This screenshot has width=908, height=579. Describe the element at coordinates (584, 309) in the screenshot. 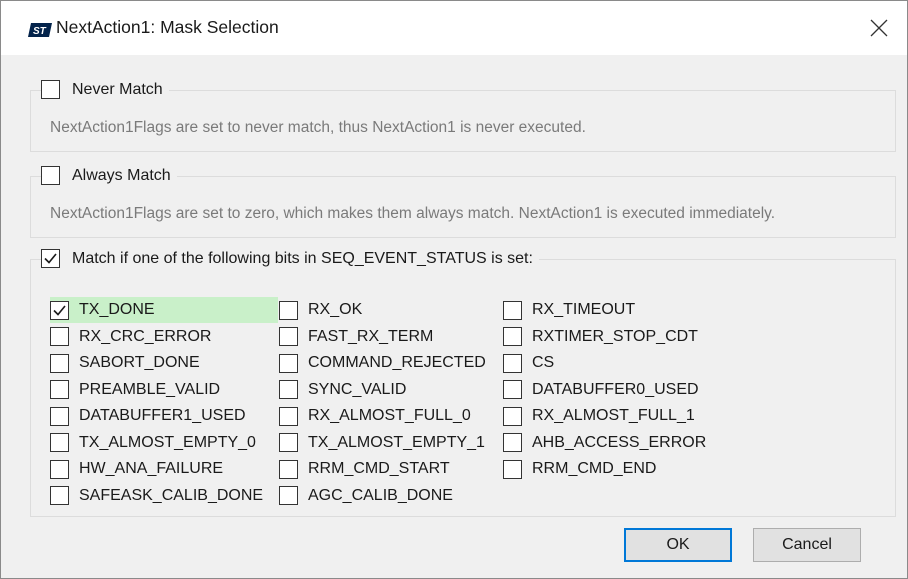

I see `bit-label: RX_TIMEOUT` at that location.